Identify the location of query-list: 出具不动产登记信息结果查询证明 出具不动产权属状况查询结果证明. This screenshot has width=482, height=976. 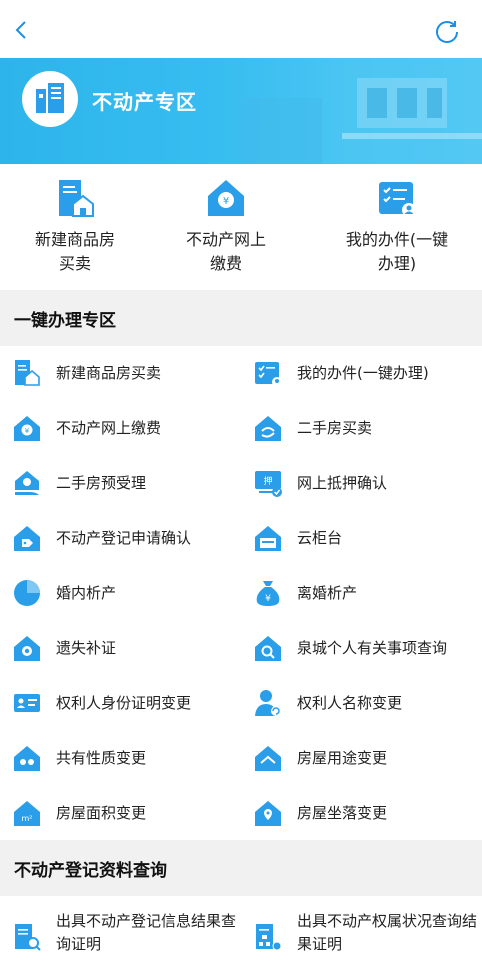
(241, 936).